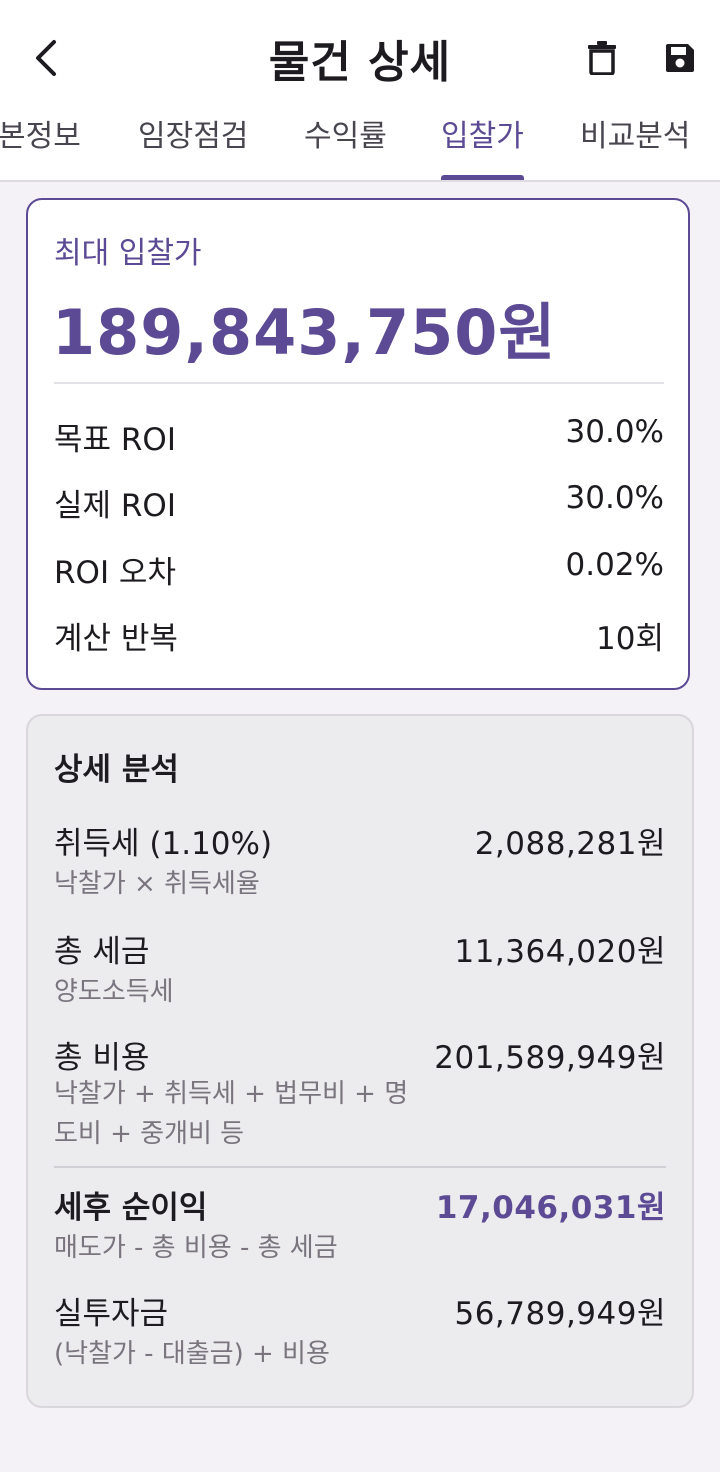 Image resolution: width=720 pixels, height=1472 pixels. I want to click on tab-basic-info: 본정보, so click(40, 148).